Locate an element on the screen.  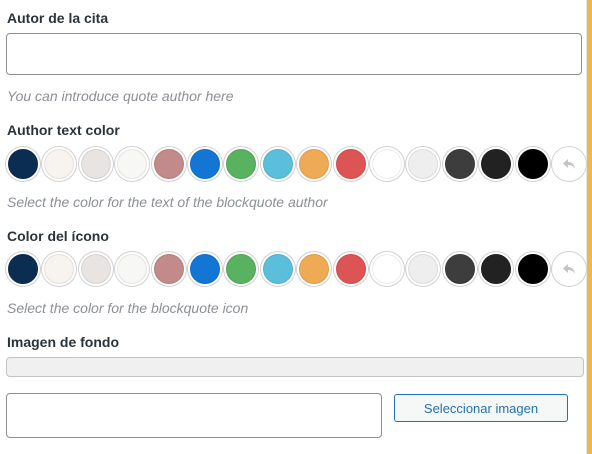
quote-author-input is located at coordinates (294, 54).